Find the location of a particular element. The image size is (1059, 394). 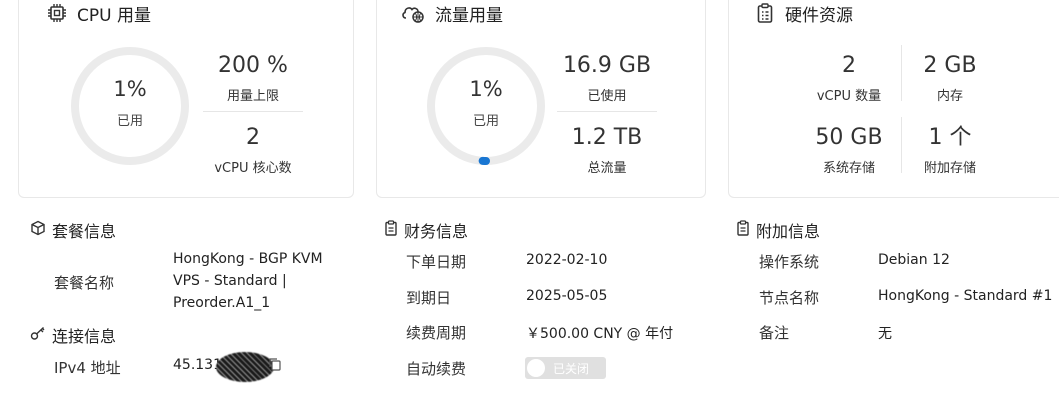

cpu-usage-ring: 1% 已用 is located at coordinates (130, 106).